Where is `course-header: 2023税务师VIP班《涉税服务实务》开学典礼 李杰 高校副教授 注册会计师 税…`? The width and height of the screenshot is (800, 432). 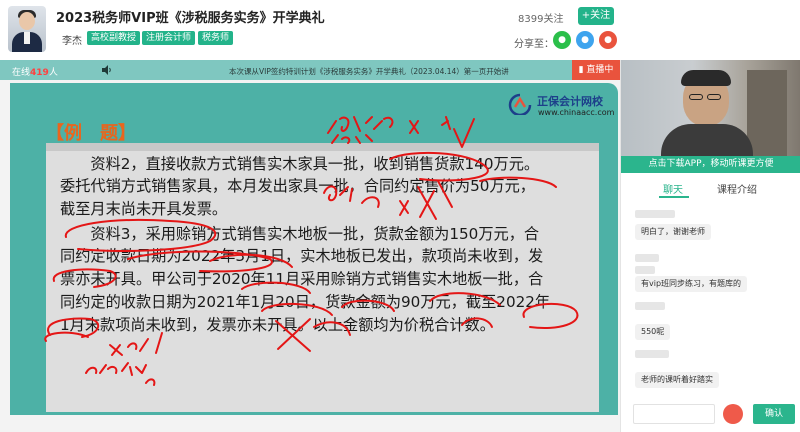
course-header: 2023税务师VIP班《涉税服务实务》开学典礼 李杰 高校副教授 注册会计师 税… is located at coordinates (400, 29).